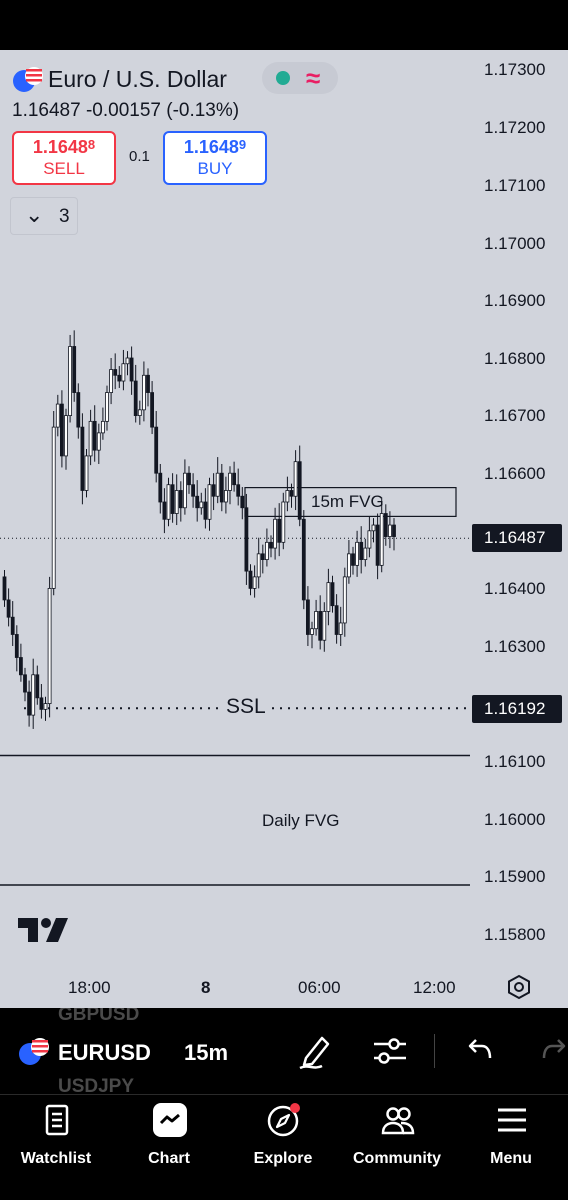 The width and height of the screenshot is (568, 1200). What do you see at coordinates (434, 987) in the screenshot?
I see `time-axis-label: 12:00` at bounding box center [434, 987].